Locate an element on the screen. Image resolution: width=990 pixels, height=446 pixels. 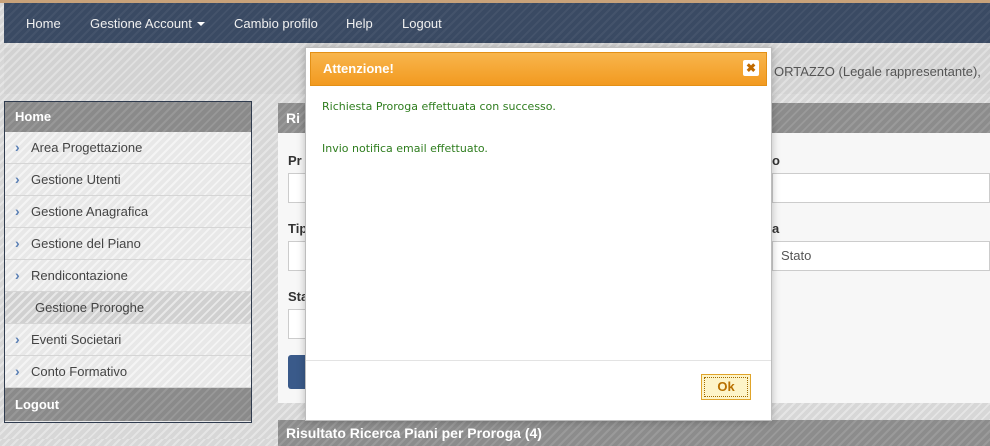
sidebar-item-label: Conto Formativo is located at coordinates (79, 371).